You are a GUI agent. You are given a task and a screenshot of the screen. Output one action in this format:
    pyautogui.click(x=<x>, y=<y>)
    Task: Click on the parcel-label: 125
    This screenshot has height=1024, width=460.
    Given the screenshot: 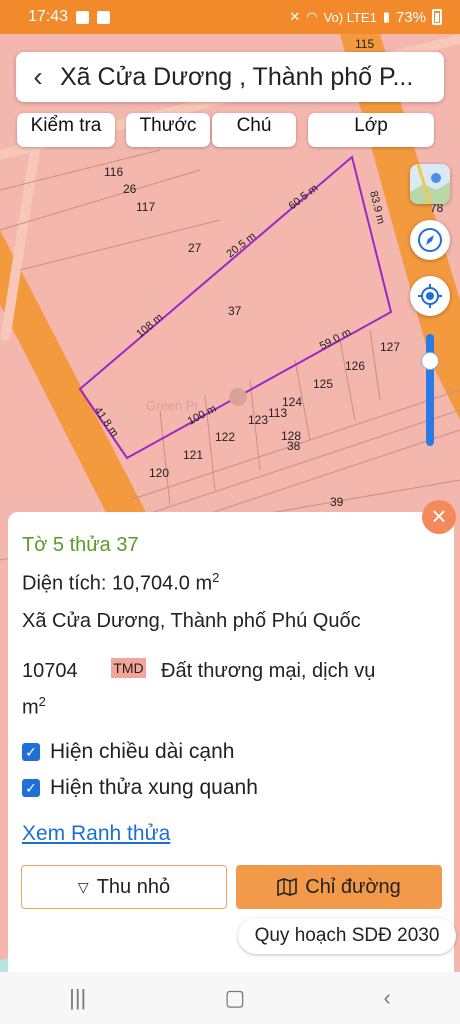 What is the action you would take?
    pyautogui.click(x=323, y=384)
    